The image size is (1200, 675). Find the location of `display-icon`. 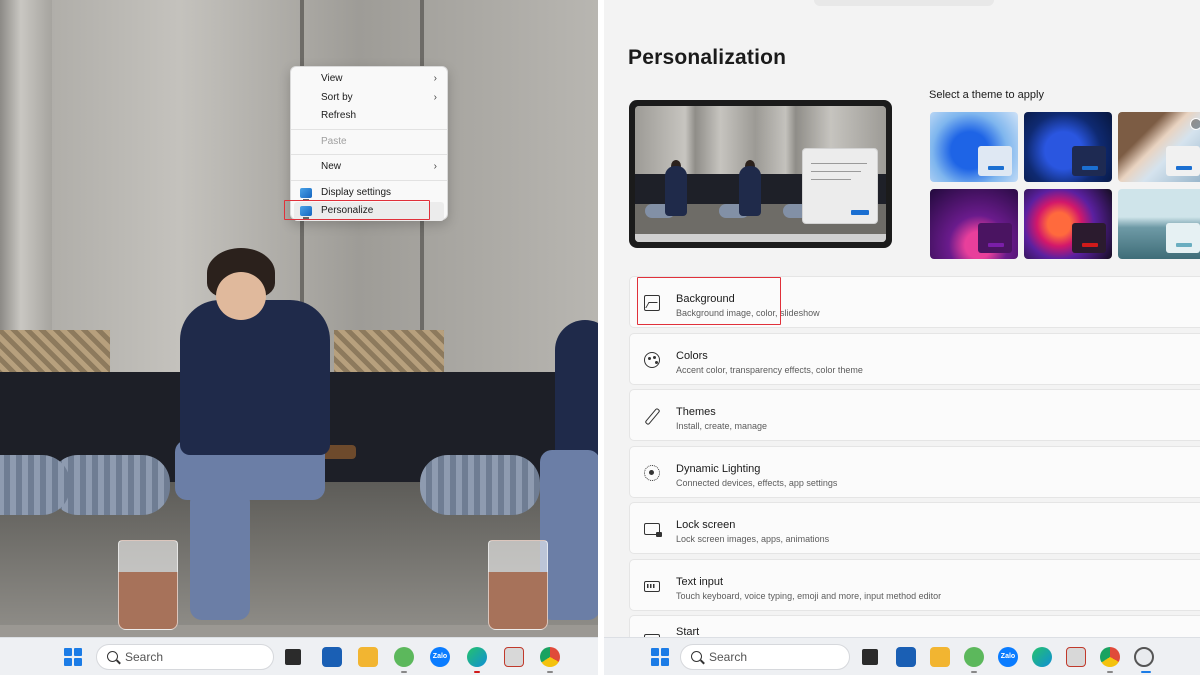

display-icon is located at coordinates (306, 194).